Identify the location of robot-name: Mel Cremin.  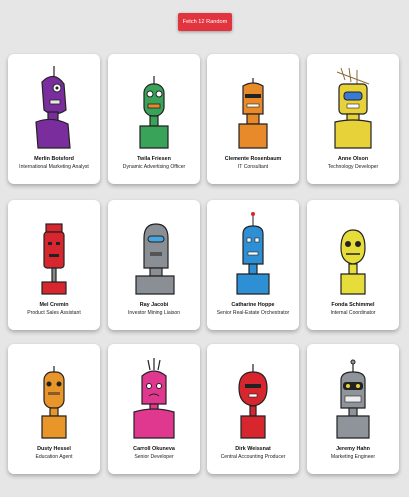
(54, 305).